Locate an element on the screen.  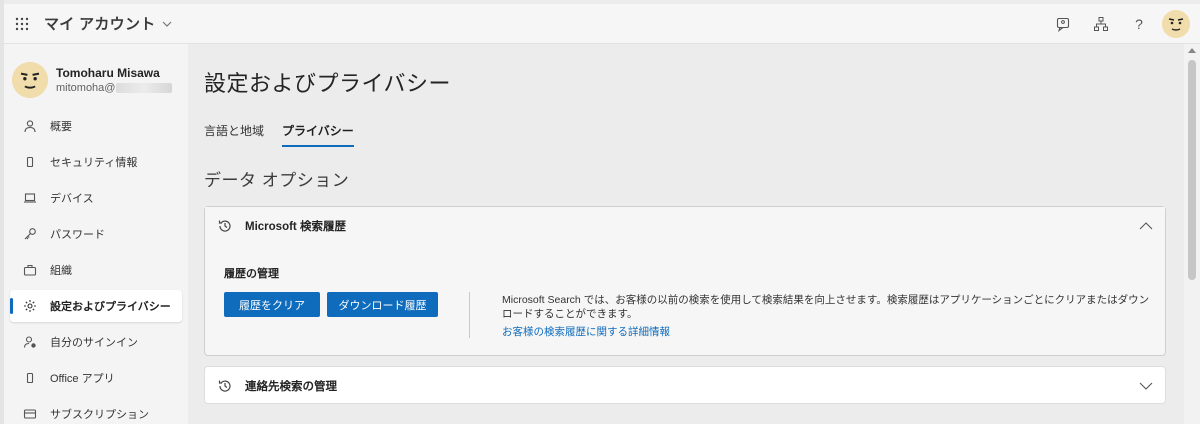
org-icon is located at coordinates (1101, 24).